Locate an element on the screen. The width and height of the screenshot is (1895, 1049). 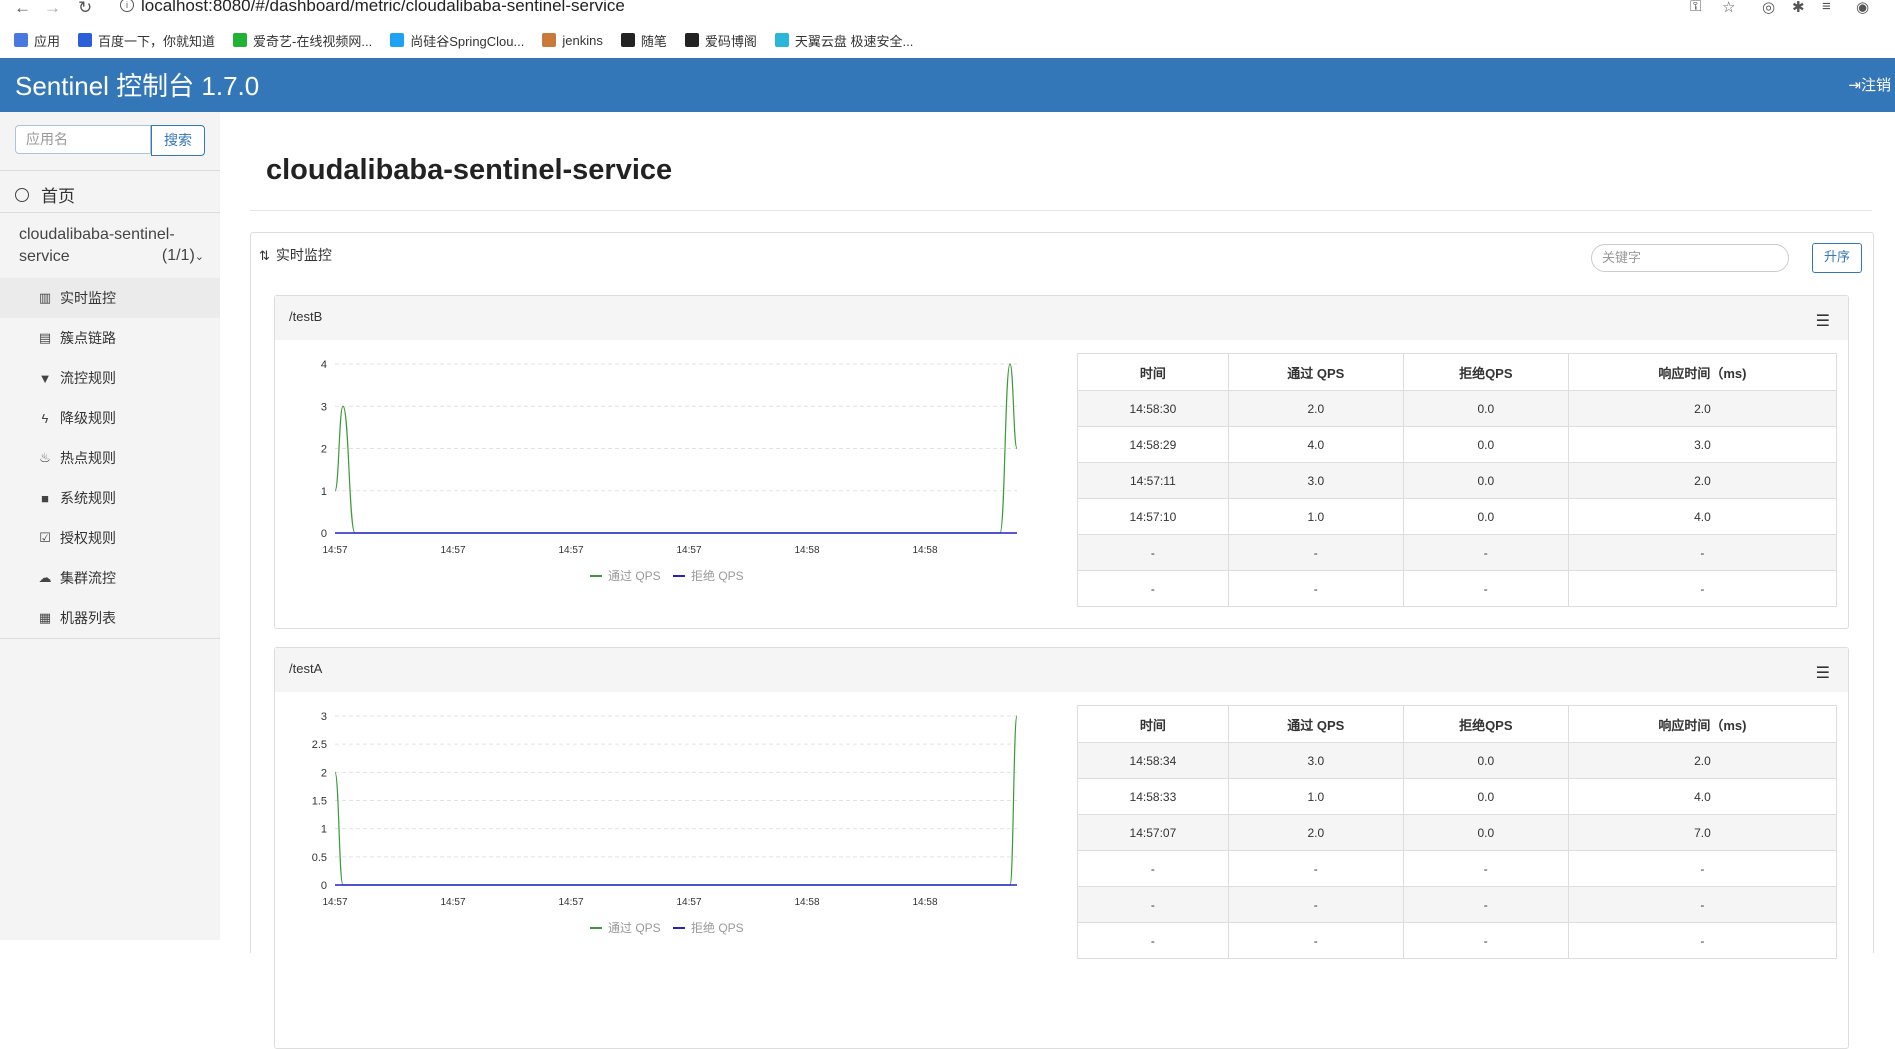
column-header: 响应时间（ms) is located at coordinates (1702, 724).